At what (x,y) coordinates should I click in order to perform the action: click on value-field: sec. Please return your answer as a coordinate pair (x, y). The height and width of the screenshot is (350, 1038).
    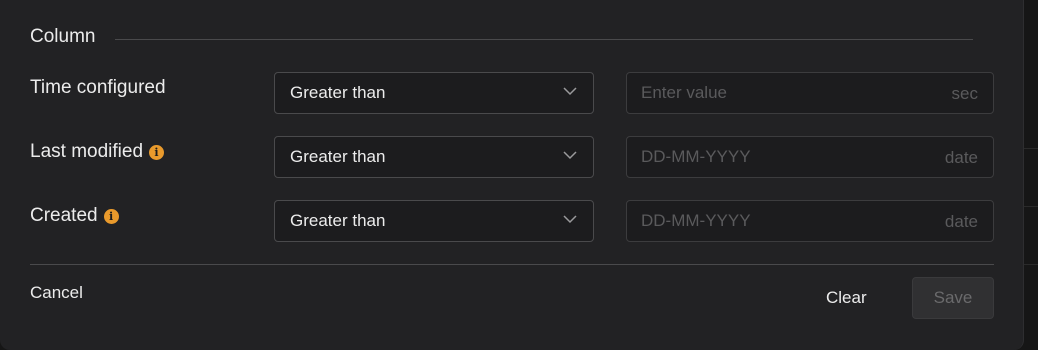
    Looking at the image, I should click on (810, 93).